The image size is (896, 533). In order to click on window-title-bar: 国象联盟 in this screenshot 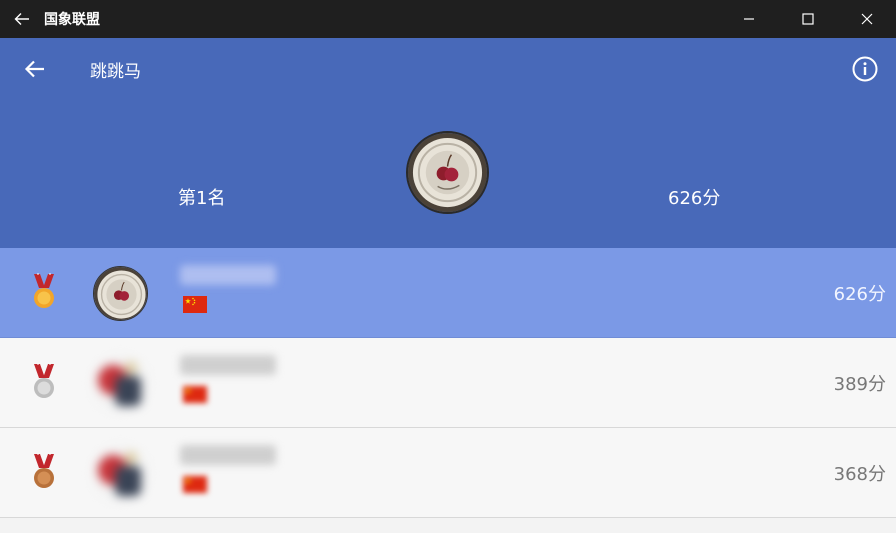, I will do `click(448, 19)`.